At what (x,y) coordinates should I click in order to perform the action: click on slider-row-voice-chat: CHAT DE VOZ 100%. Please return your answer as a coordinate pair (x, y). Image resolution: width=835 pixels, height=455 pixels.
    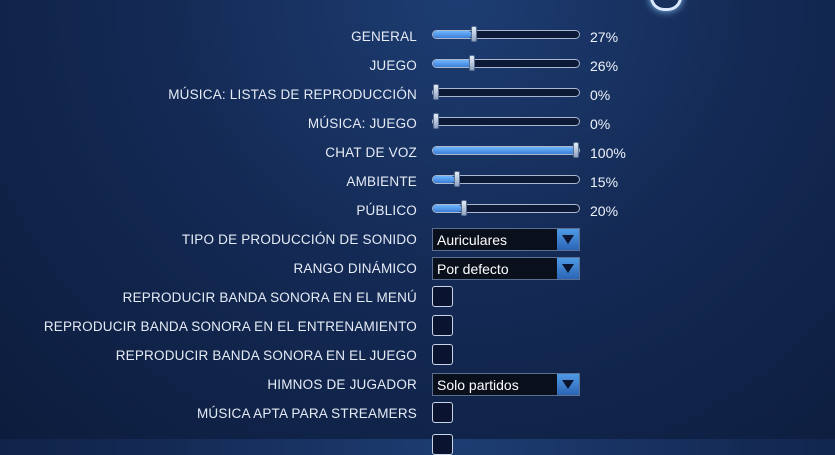
    Looking at the image, I should click on (417, 152).